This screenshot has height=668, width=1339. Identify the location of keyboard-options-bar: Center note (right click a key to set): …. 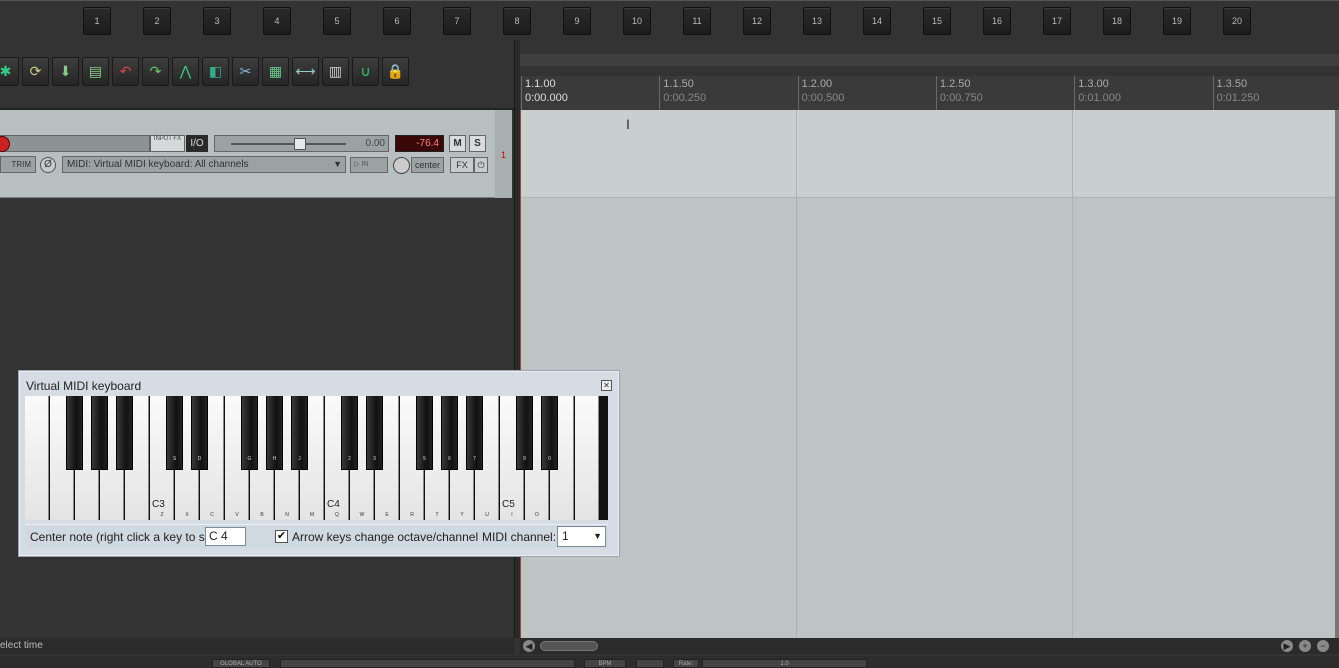
(316, 536).